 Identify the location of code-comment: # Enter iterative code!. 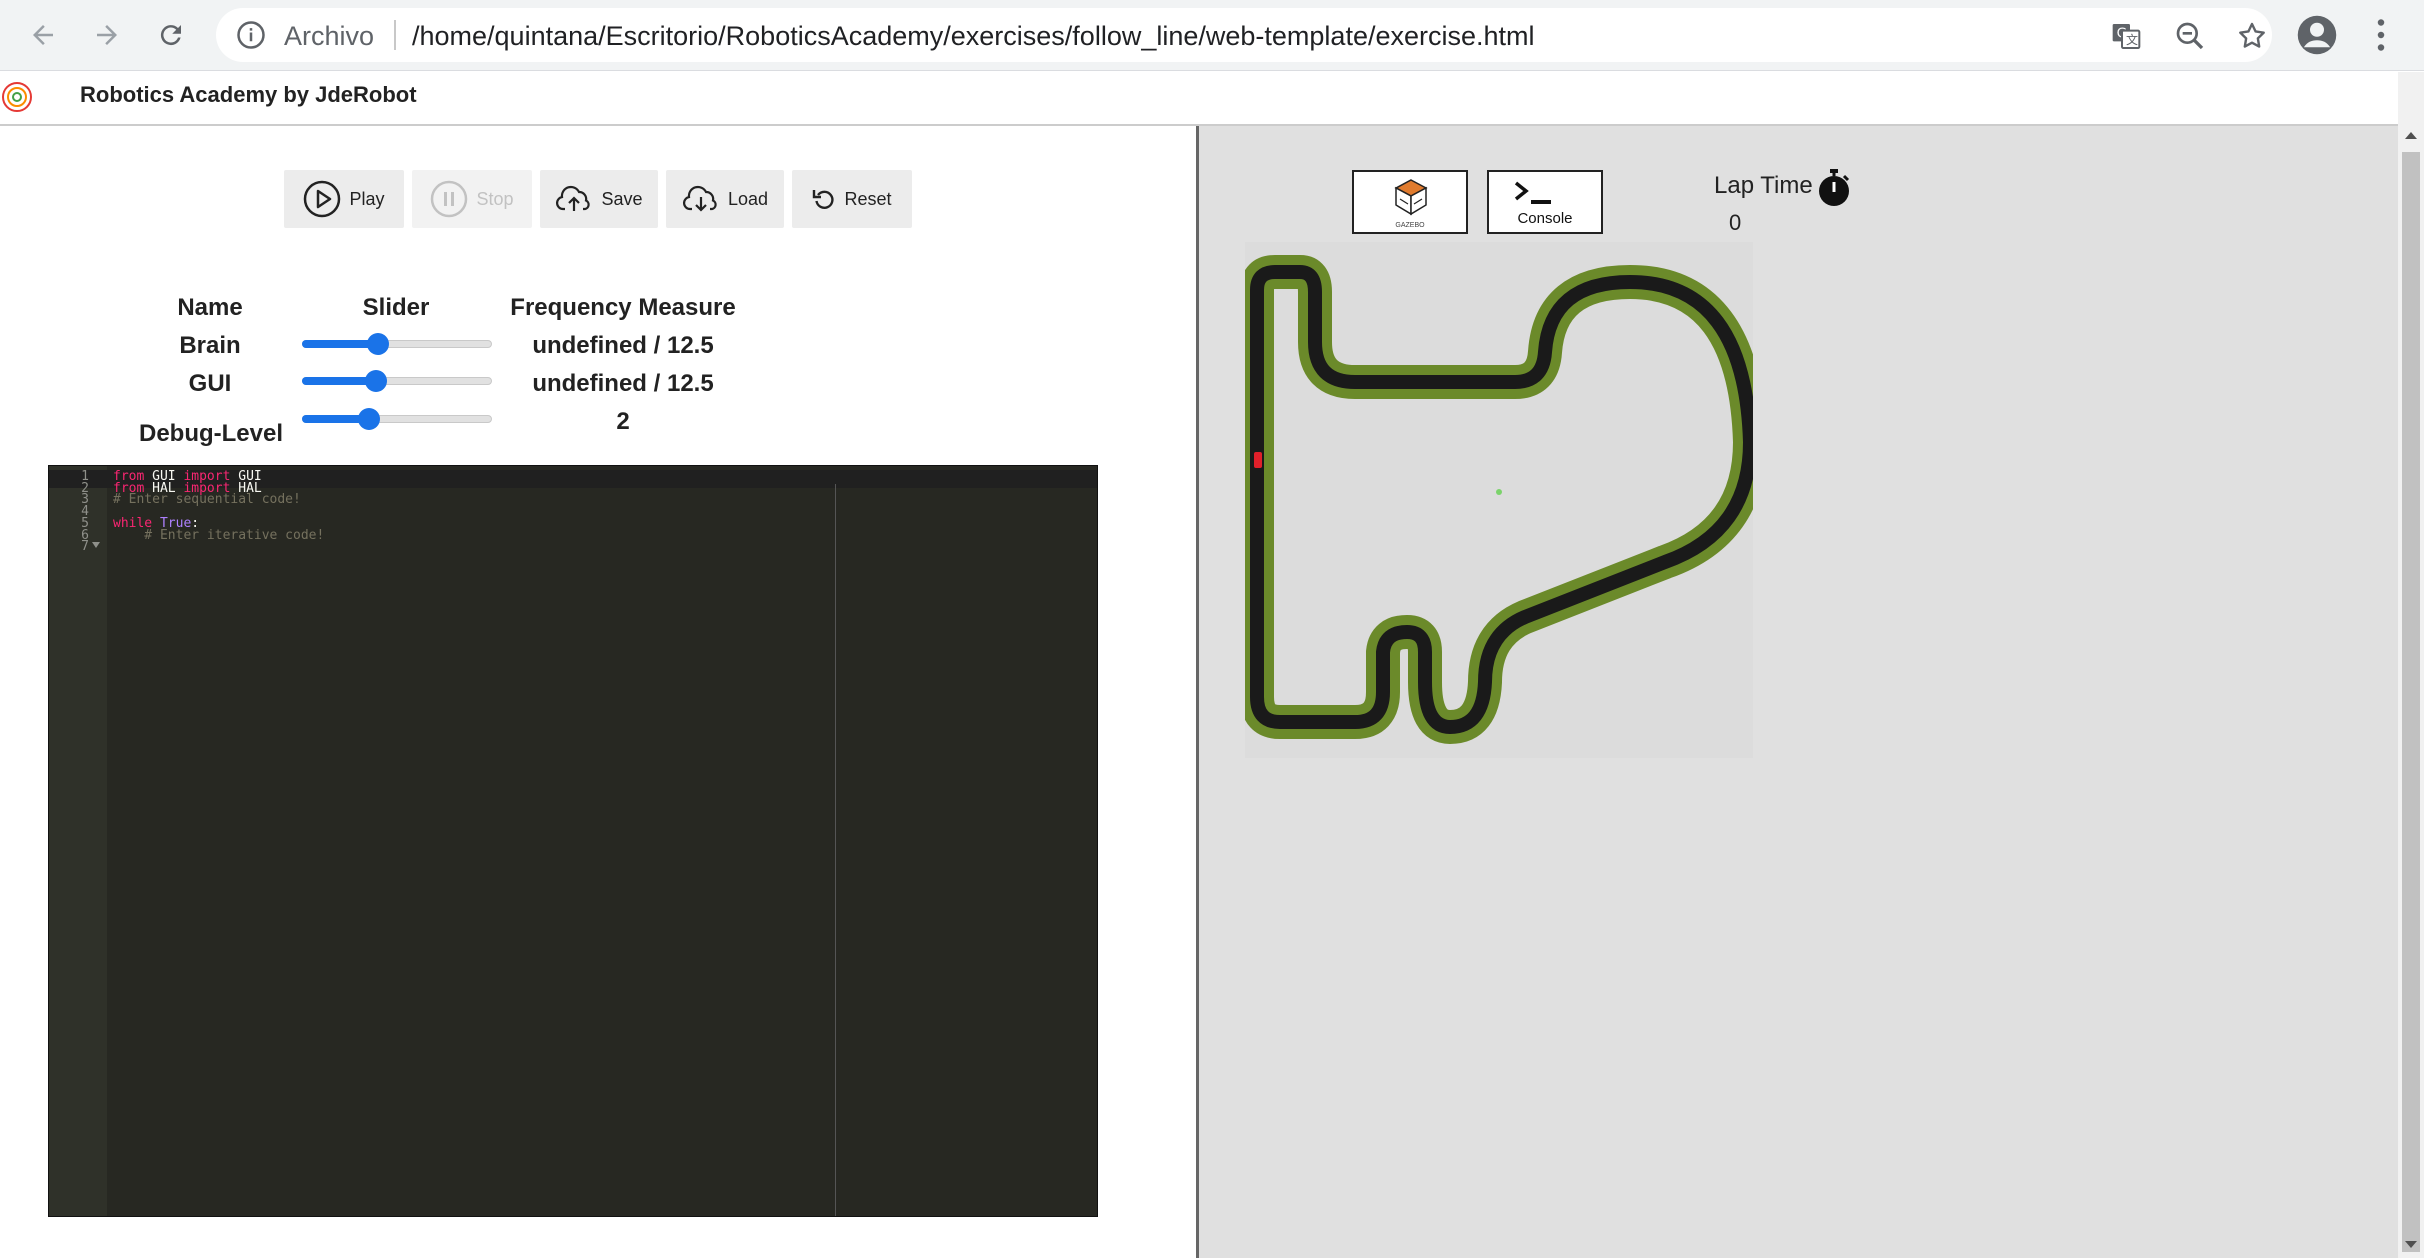
(219, 535).